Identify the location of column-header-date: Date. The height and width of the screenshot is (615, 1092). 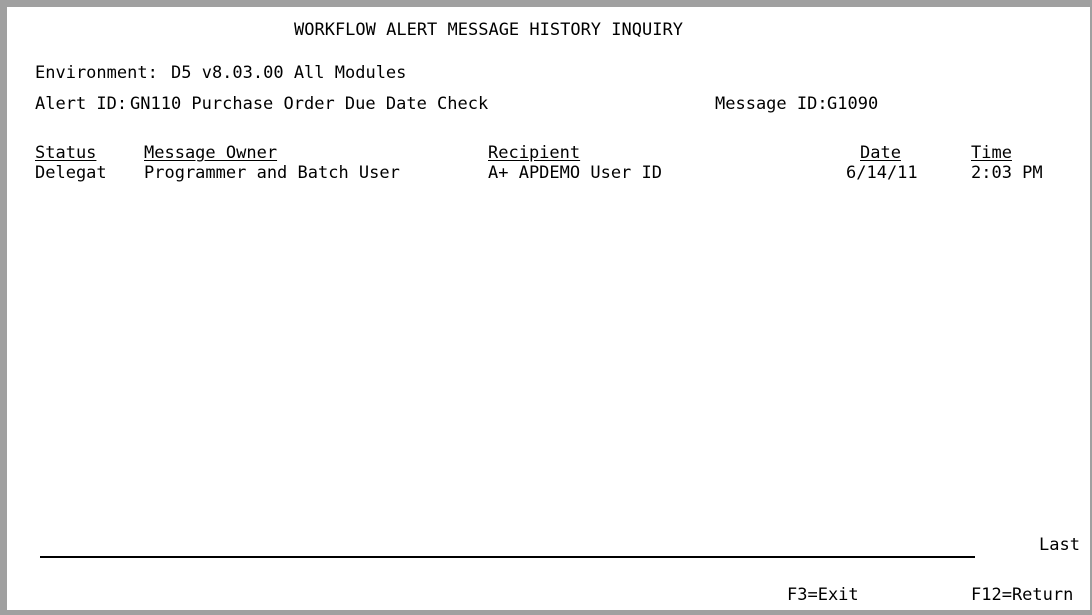
(880, 153).